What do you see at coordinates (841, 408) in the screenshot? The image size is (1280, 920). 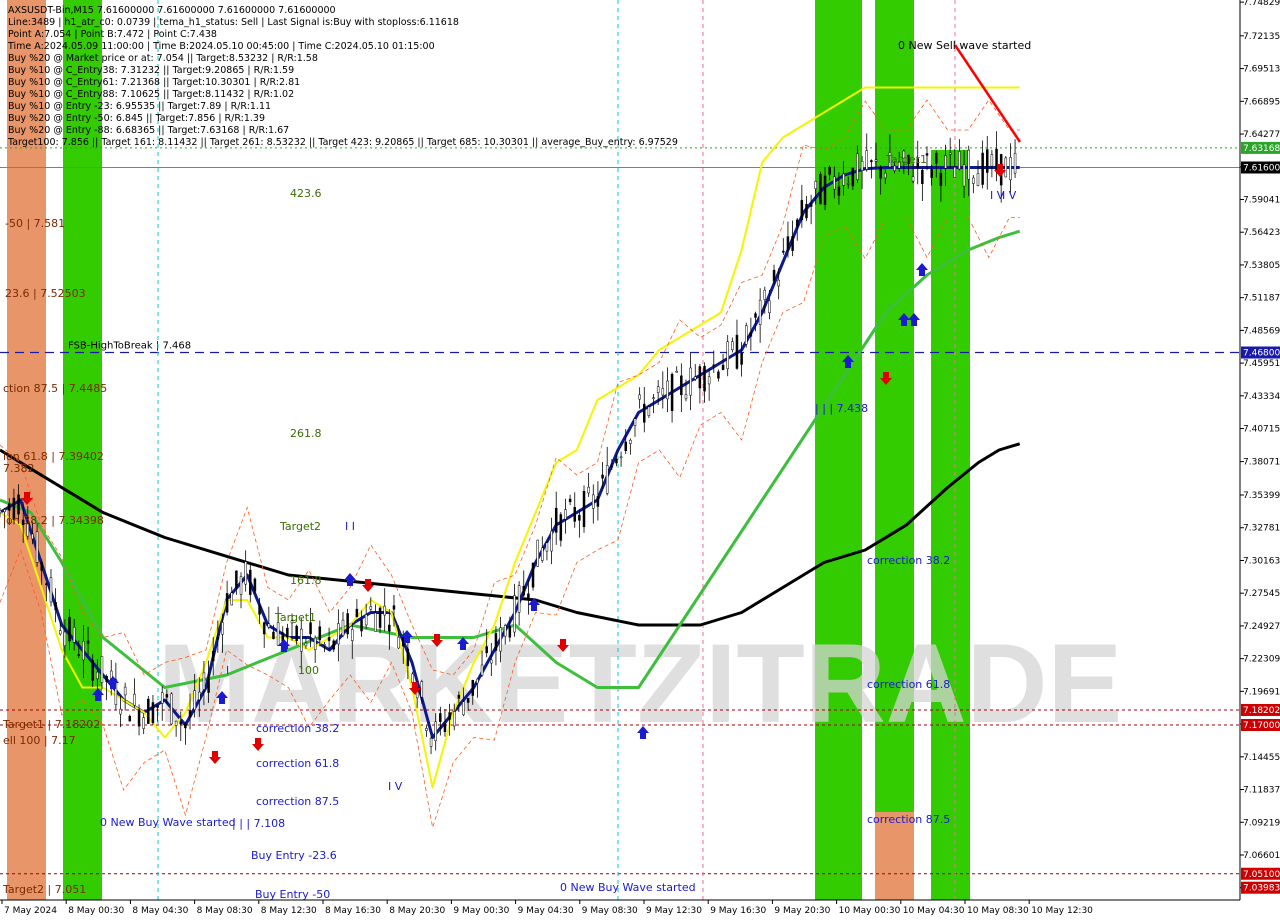 I see `wave-label-8: | | | 7.438` at bounding box center [841, 408].